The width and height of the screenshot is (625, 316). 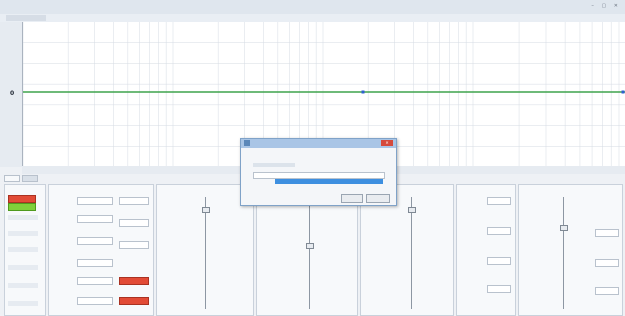 I want to click on channel-green-button, so click(x=22, y=207).